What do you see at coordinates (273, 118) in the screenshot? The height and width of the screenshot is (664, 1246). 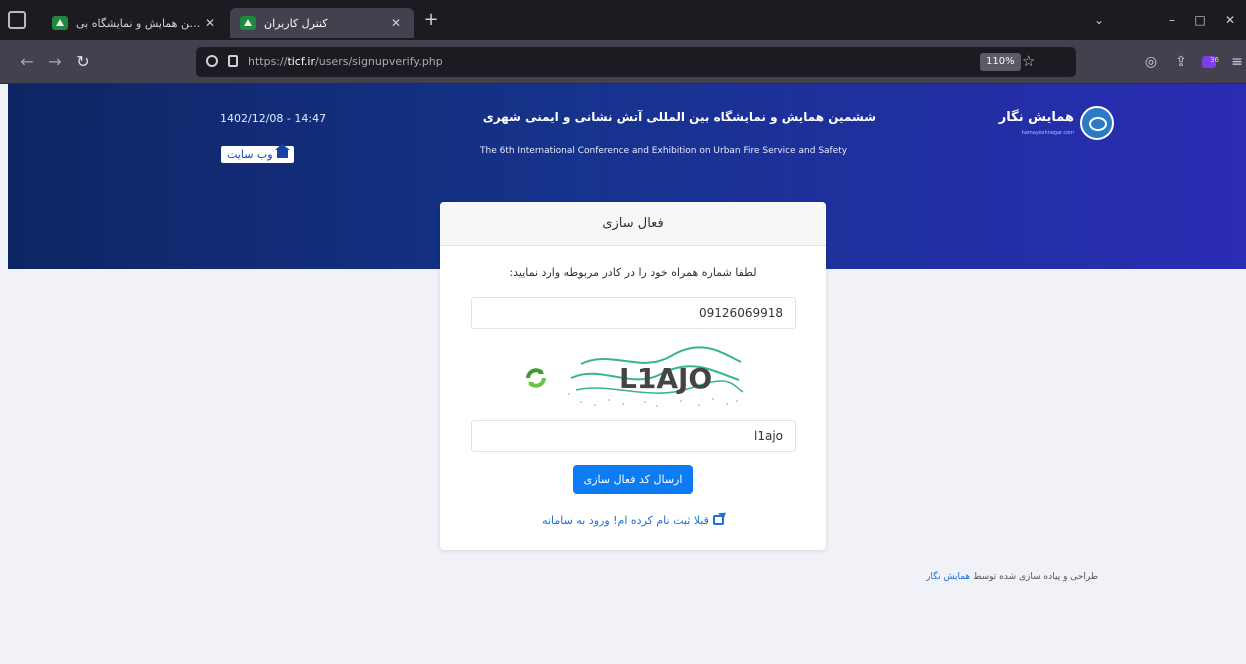 I see `header-datetime: 1402/12/08 - 14:47` at bounding box center [273, 118].